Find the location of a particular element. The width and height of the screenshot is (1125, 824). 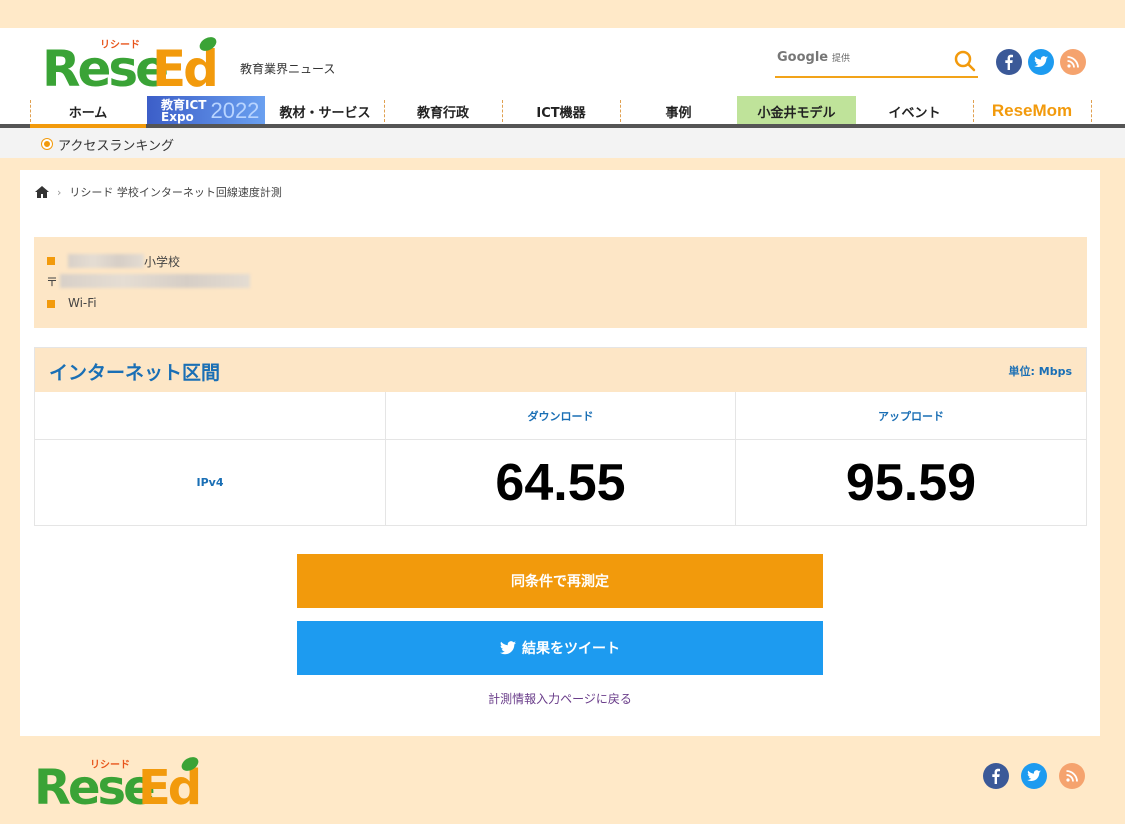

nav-koganei-model: 小金井モデル is located at coordinates (796, 111).